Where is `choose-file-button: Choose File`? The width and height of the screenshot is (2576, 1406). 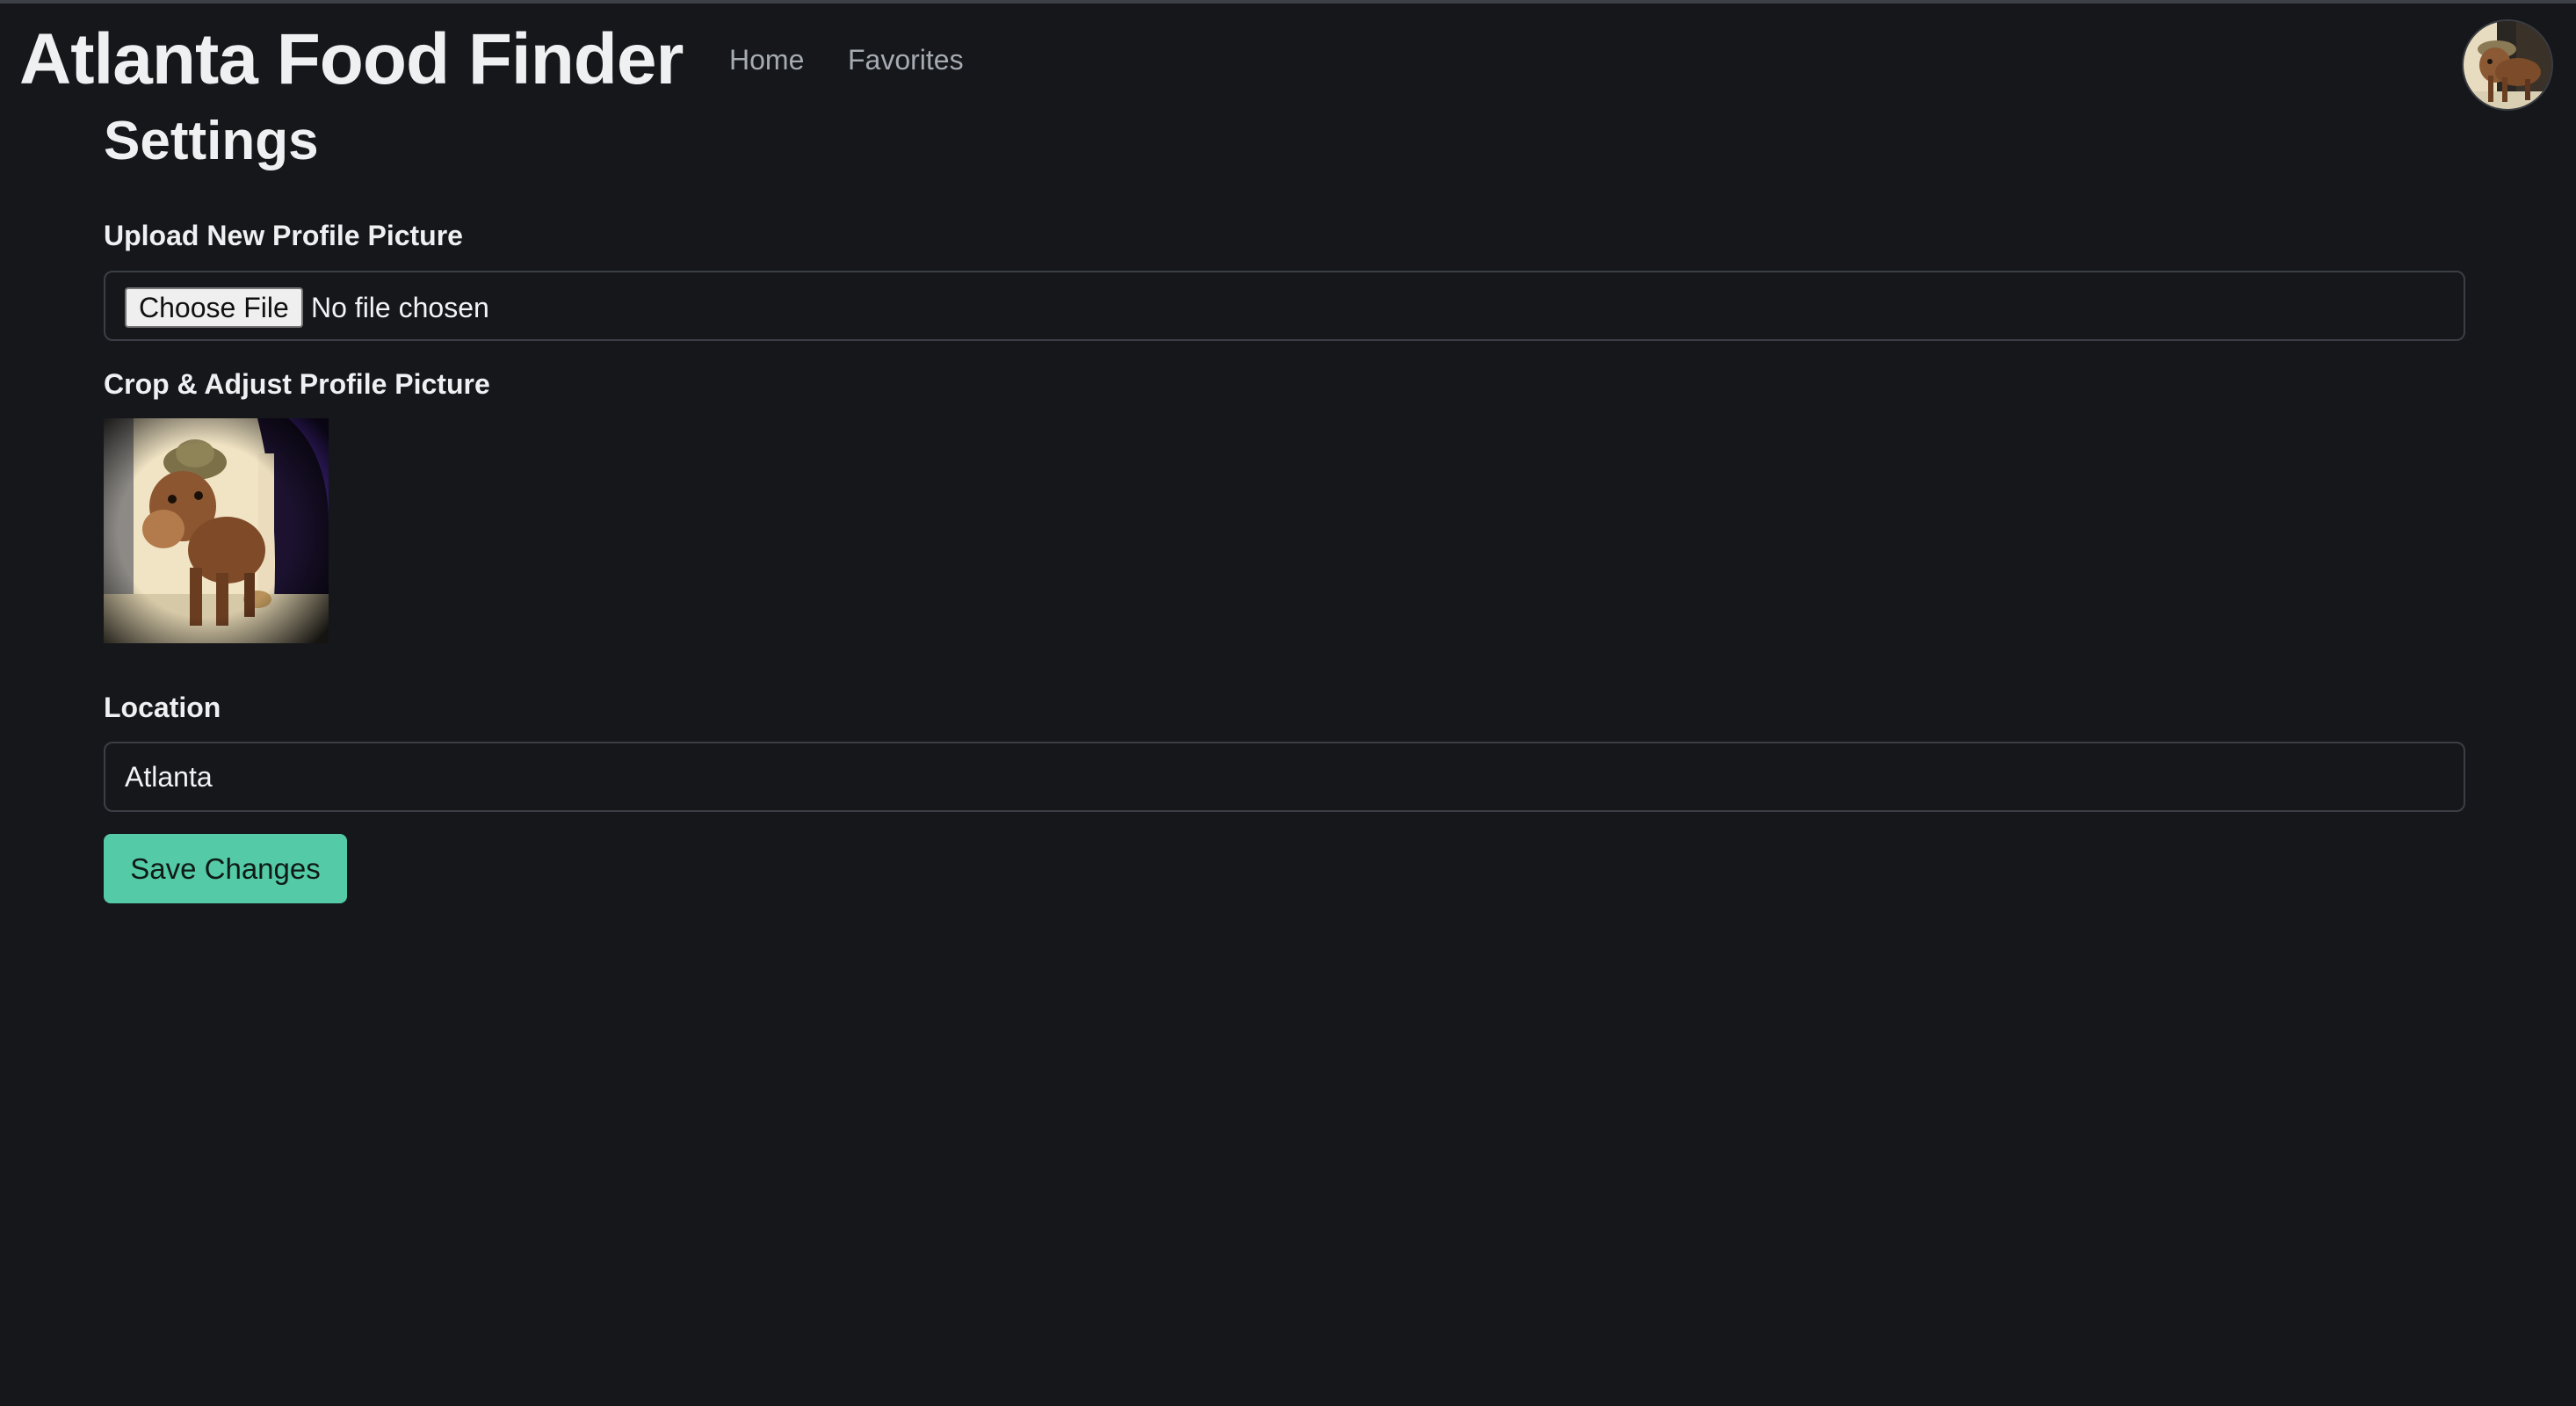 choose-file-button: Choose File is located at coordinates (214, 307).